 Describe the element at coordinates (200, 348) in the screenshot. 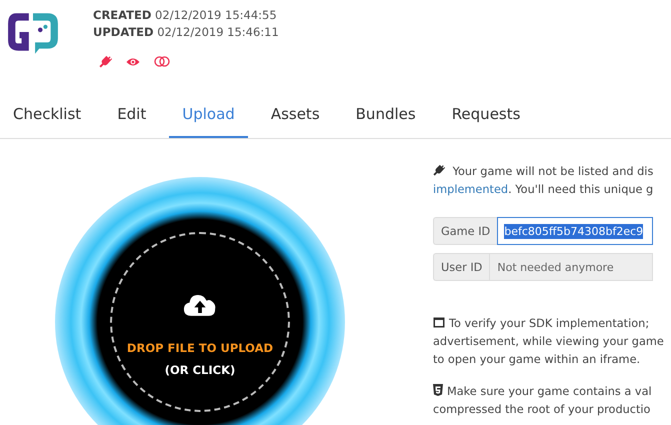

I see `upload-title: DROP FILE TO UPLOAD` at that location.